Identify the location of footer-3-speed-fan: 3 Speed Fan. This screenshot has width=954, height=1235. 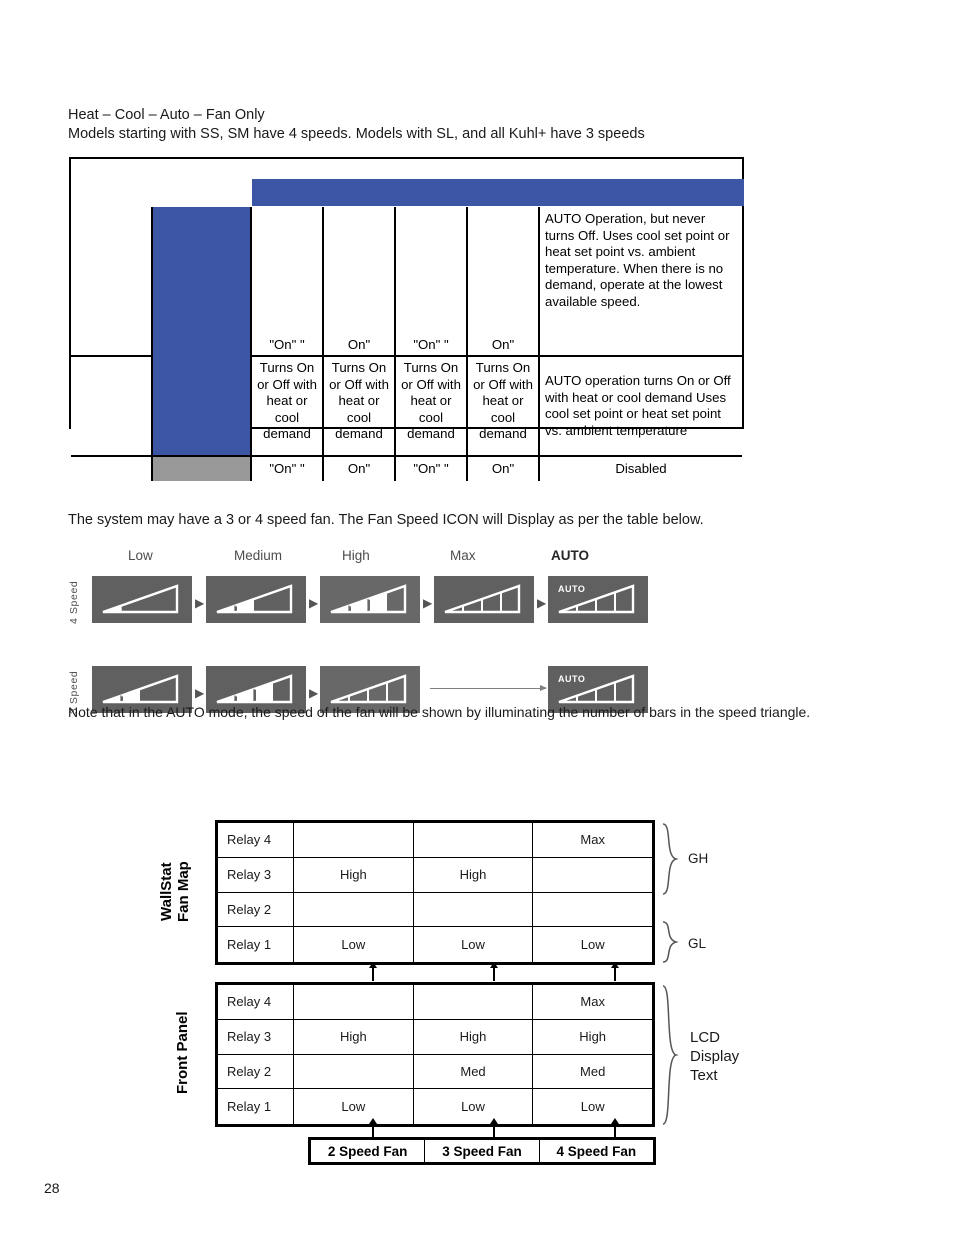
(482, 1151).